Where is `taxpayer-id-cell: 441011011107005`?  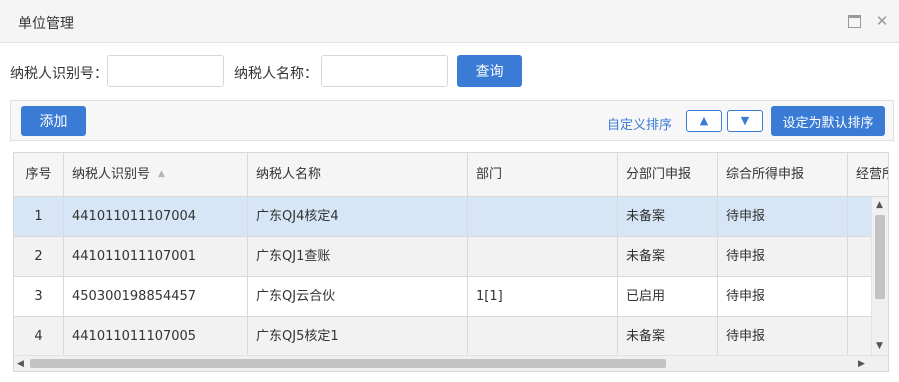
taxpayer-id-cell: 441011011107005 is located at coordinates (156, 336).